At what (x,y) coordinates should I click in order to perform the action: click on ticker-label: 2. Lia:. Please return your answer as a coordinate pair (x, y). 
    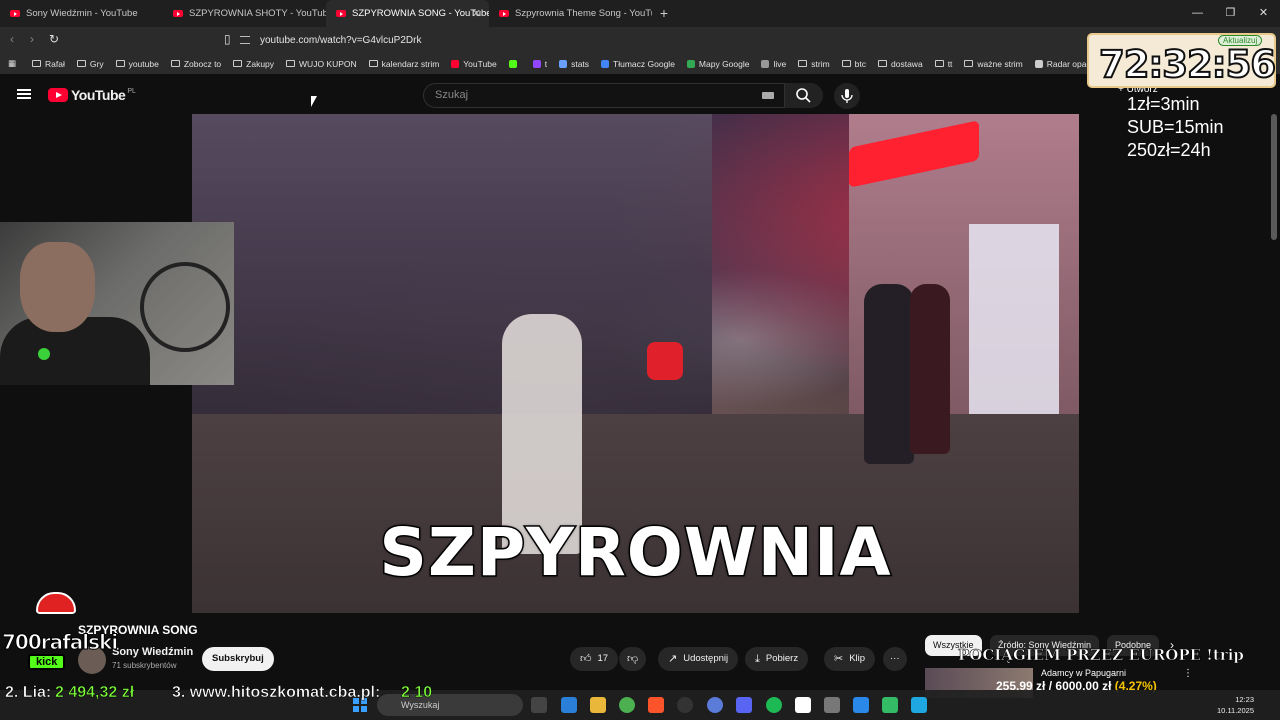
    Looking at the image, I should click on (28, 693).